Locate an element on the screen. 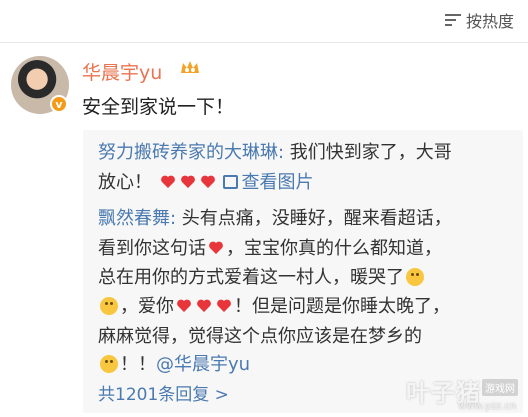 Image resolution: width=528 pixels, height=417 pixels. reply-1-author: 努力搬砖养家的大琳琳: is located at coordinates (191, 152).